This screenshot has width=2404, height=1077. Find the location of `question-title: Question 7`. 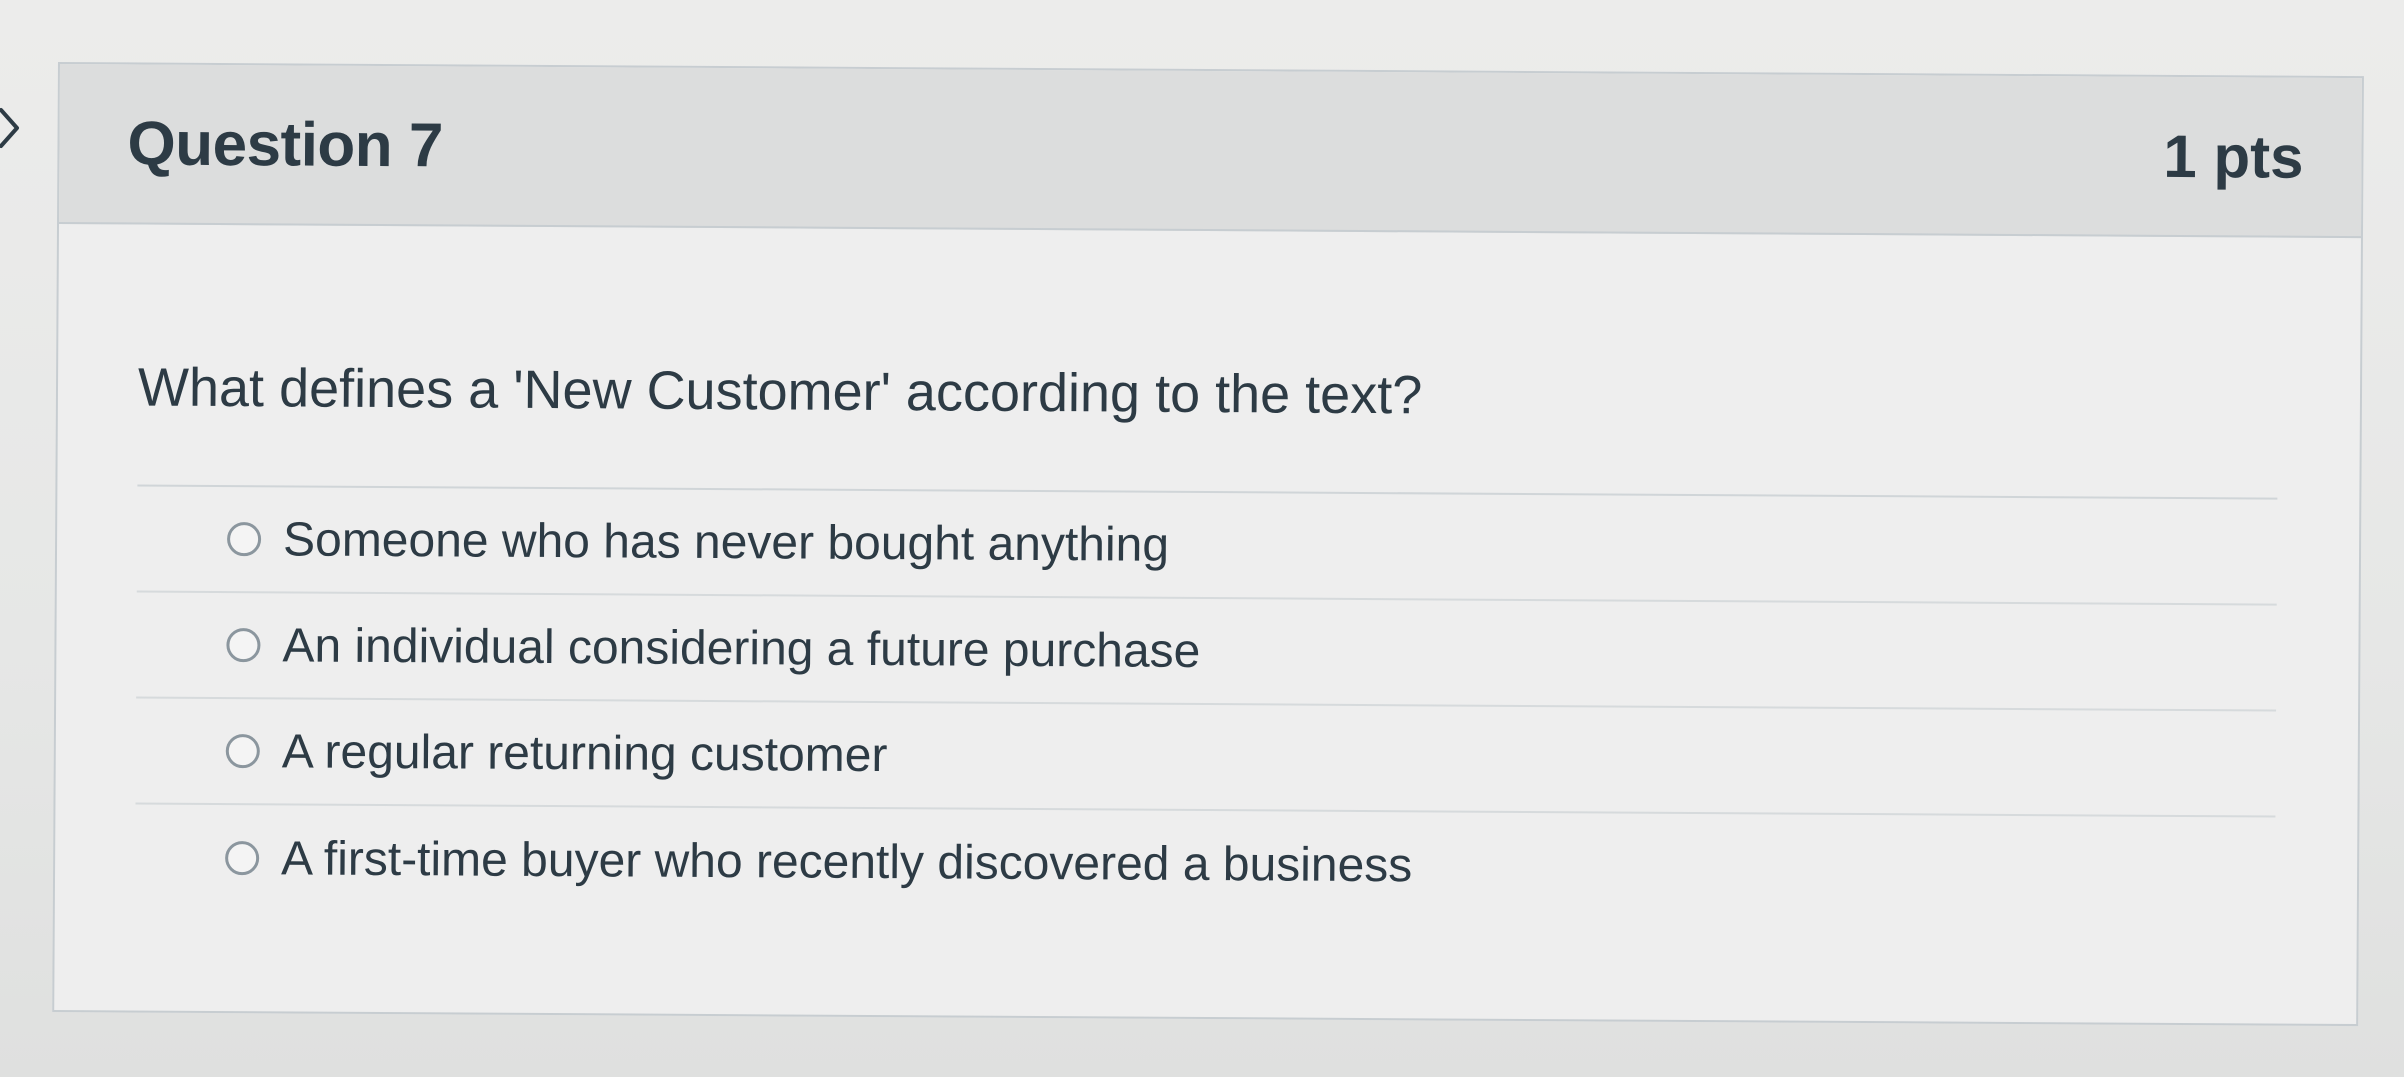

question-title: Question 7 is located at coordinates (285, 144).